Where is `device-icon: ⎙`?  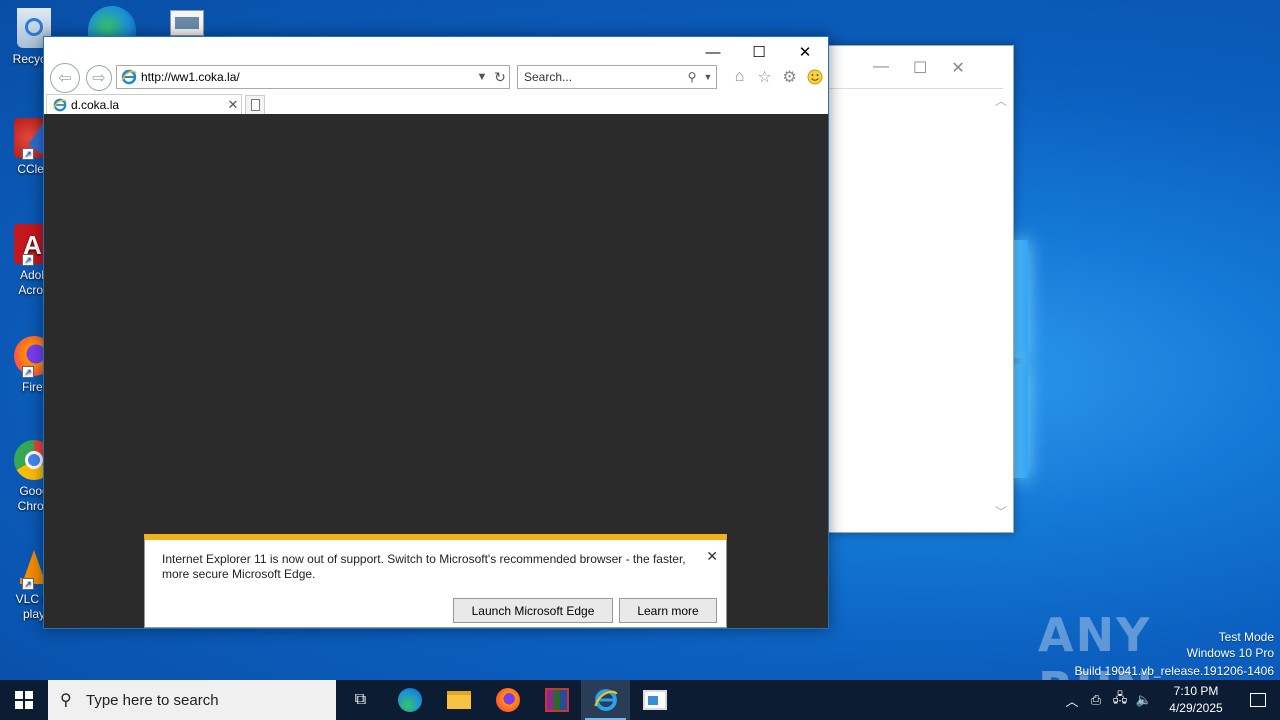 device-icon: ⎙ is located at coordinates (1096, 700).